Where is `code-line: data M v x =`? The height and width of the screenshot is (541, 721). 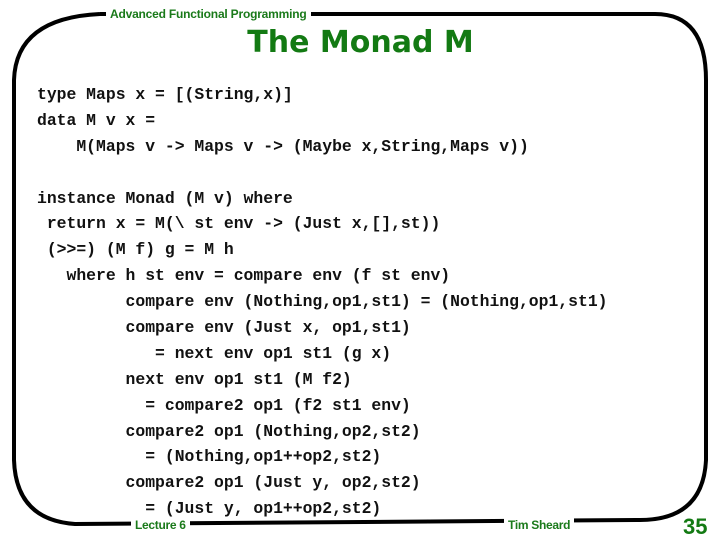
code-line: data M v x = is located at coordinates (96, 120).